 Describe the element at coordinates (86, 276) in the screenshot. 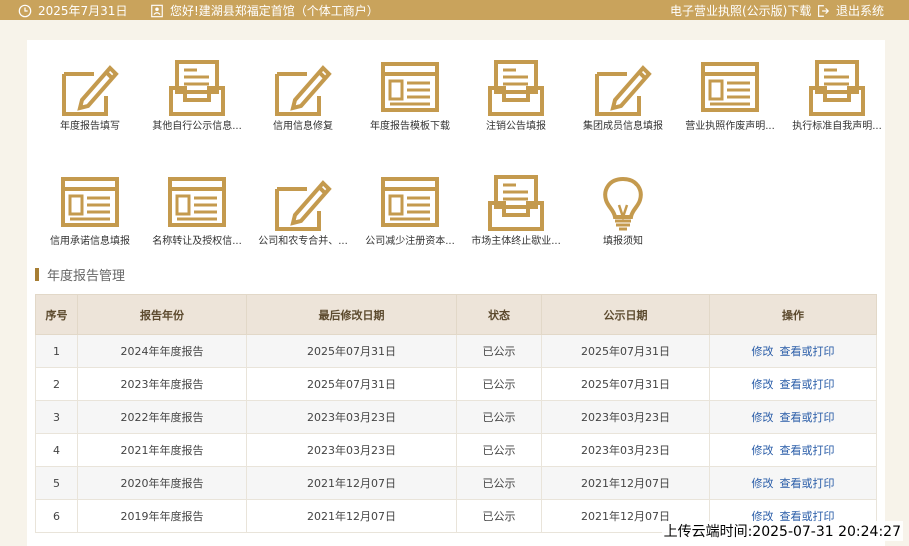

I see `section-title-text: 年度报告管理` at that location.